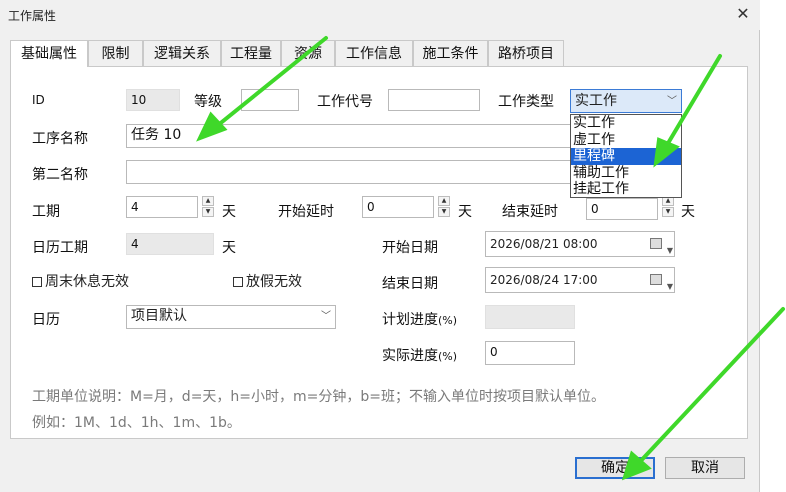  I want to click on option-milestone: 里程碑, so click(626, 156).